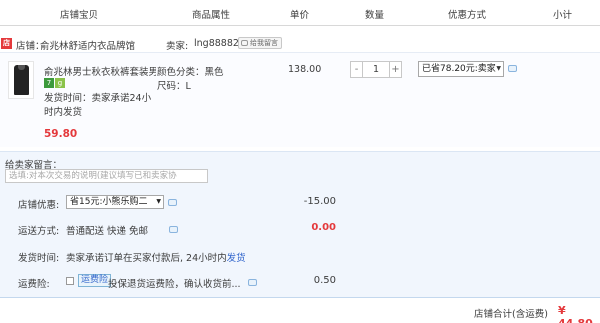 The image size is (600, 323). I want to click on message-icon, so click(244, 43).